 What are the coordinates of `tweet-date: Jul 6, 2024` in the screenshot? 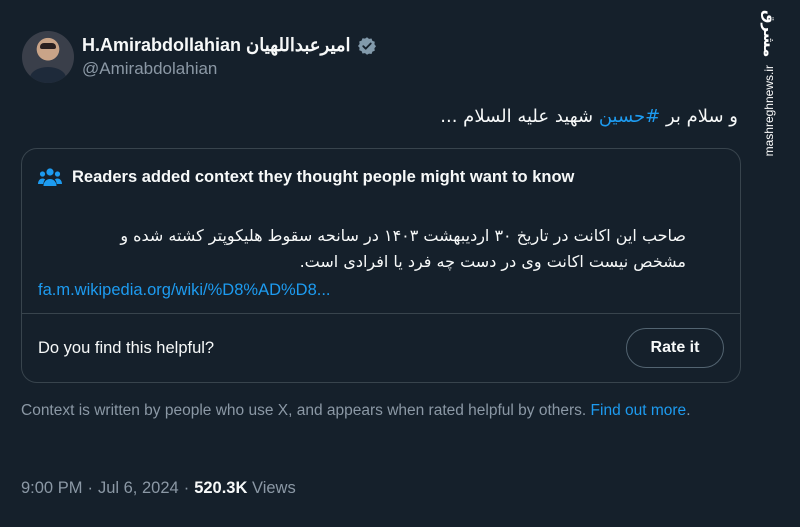 It's located at (138, 488).